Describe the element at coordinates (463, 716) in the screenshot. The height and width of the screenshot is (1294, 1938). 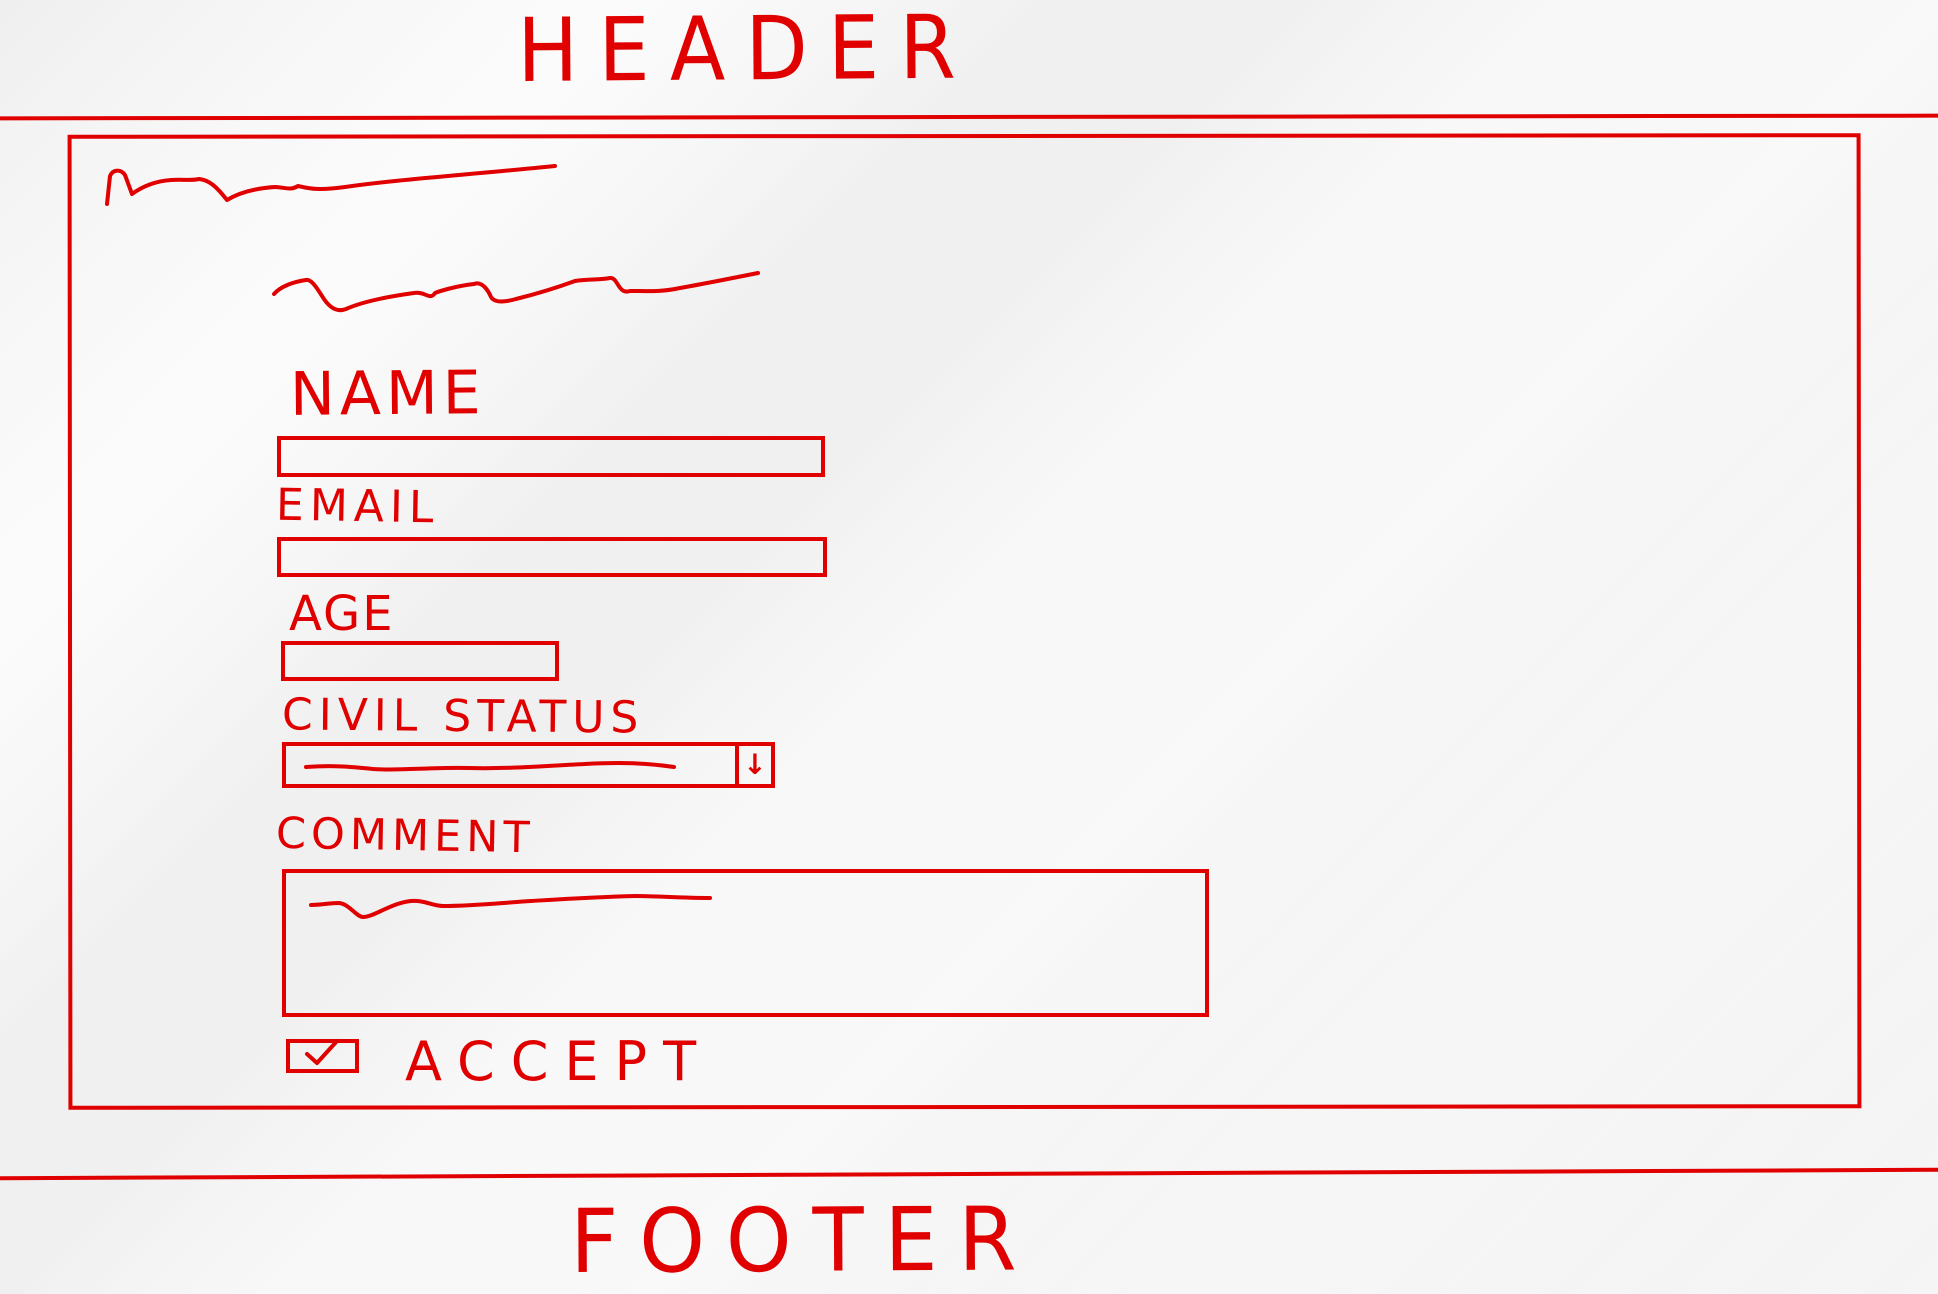
I see `civil-status-label: CIVIL STATUS` at that location.